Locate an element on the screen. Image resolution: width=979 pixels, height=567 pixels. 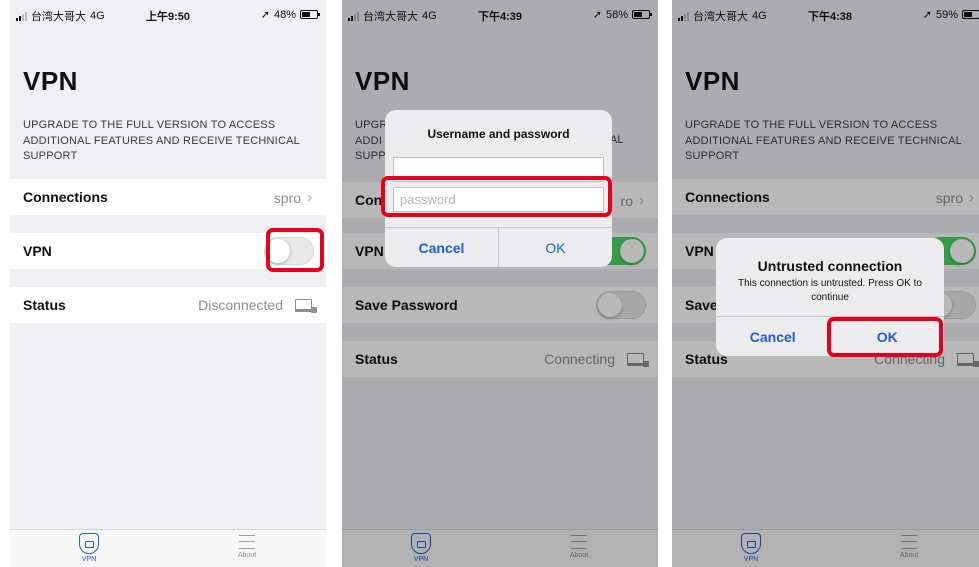
status-row: Status Disconnected is located at coordinates (168, 305).